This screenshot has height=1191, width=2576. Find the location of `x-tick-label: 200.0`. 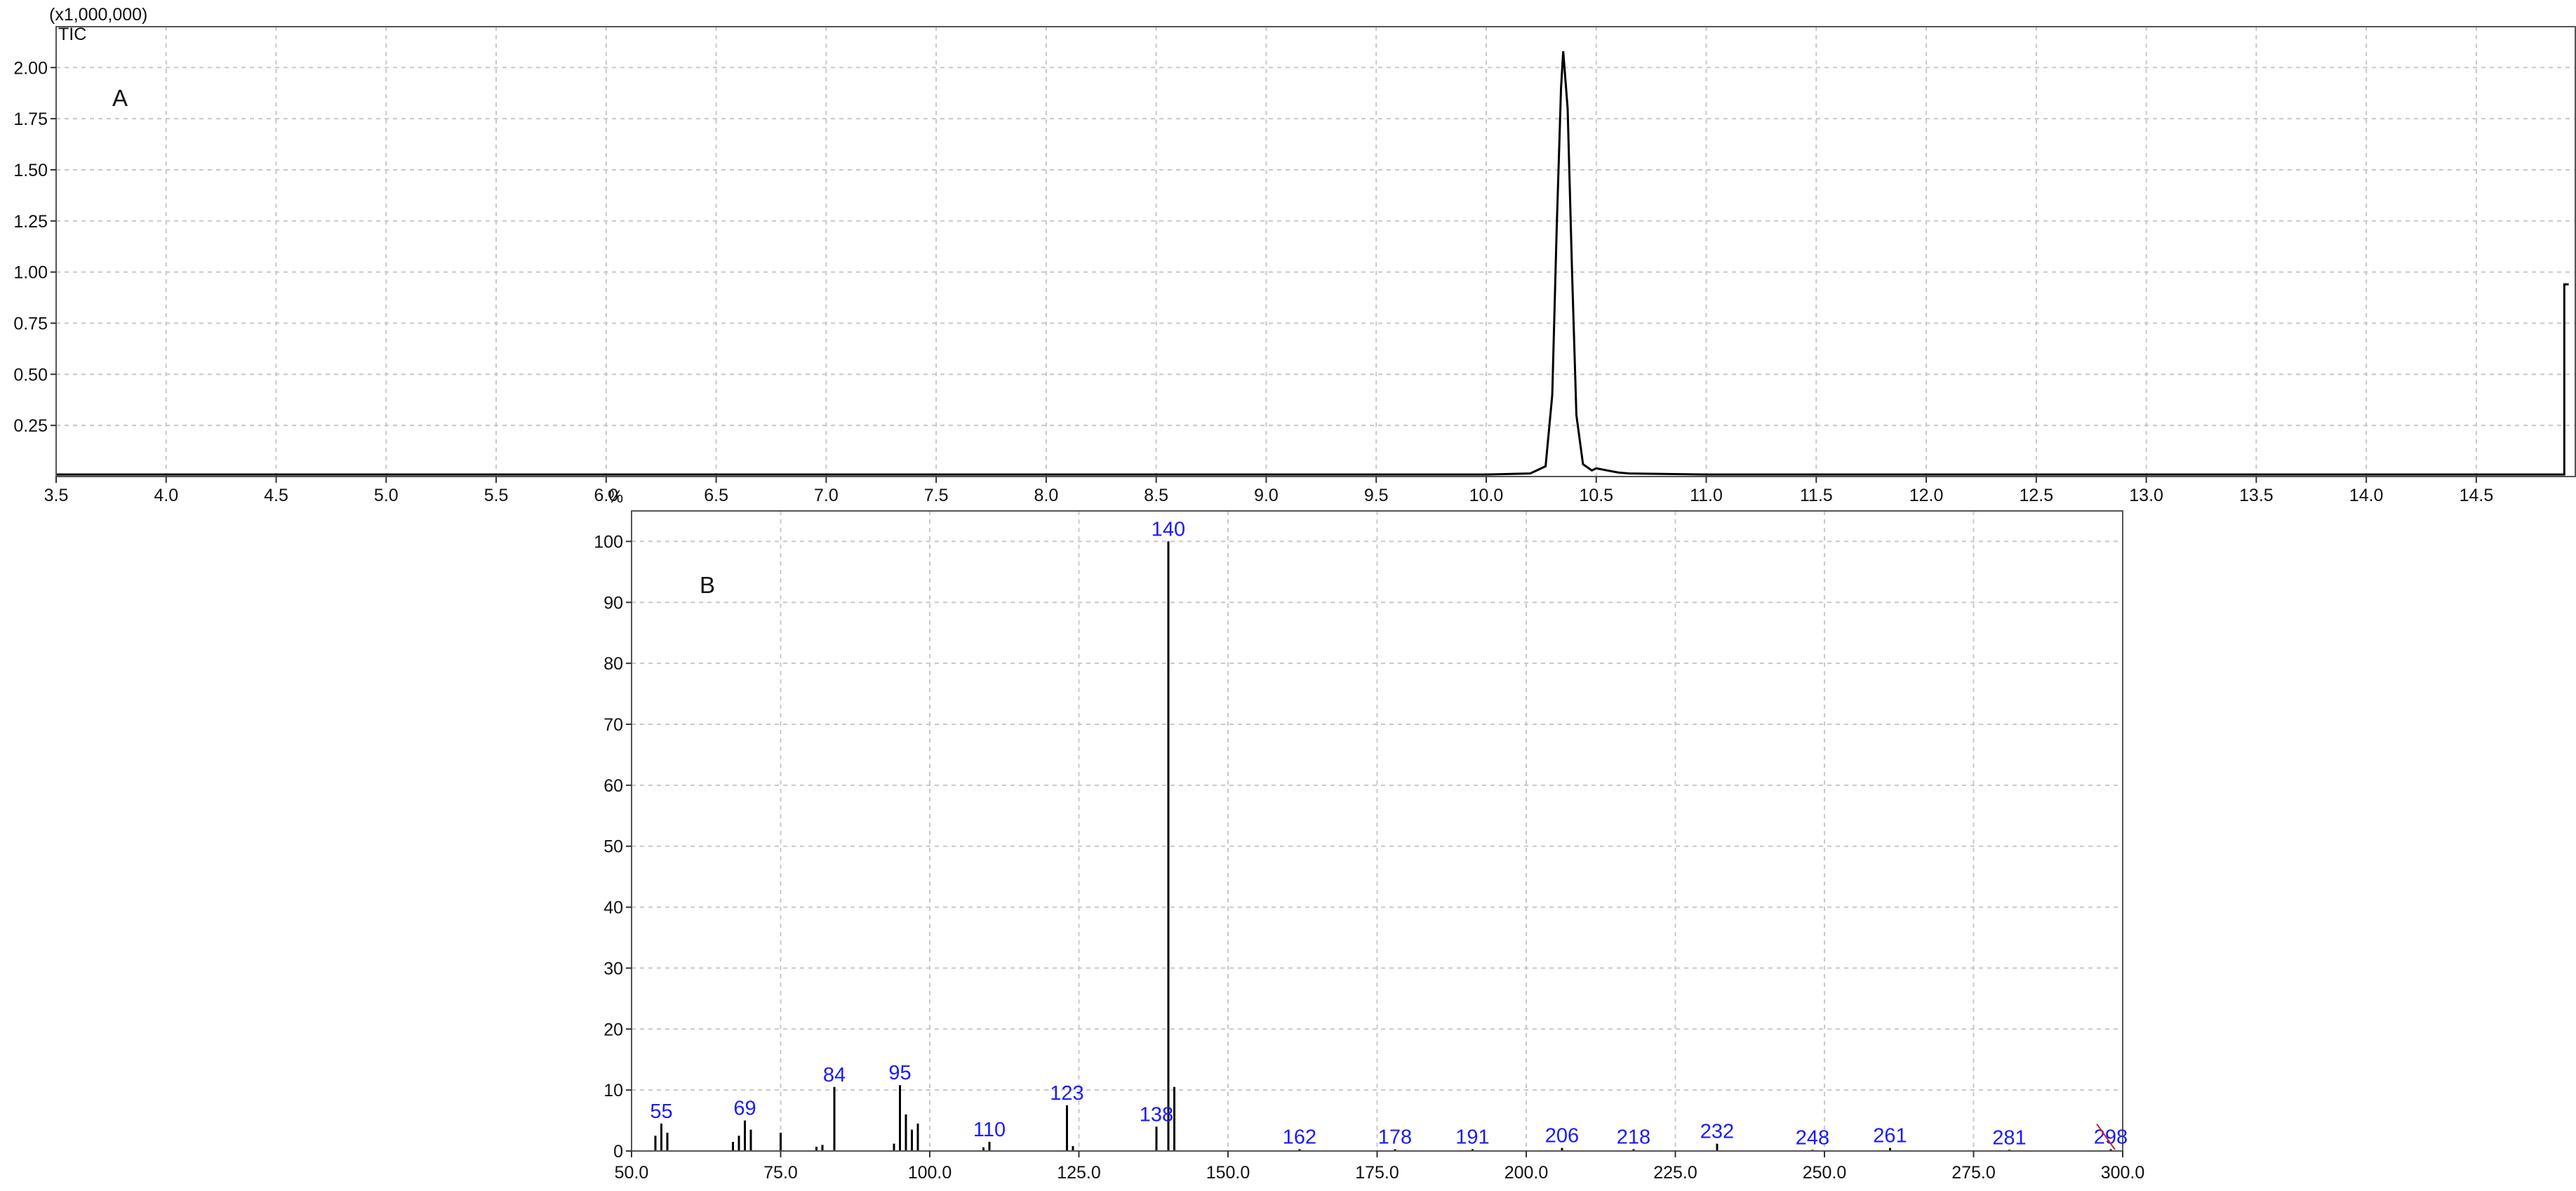

x-tick-label: 200.0 is located at coordinates (1526, 1173).